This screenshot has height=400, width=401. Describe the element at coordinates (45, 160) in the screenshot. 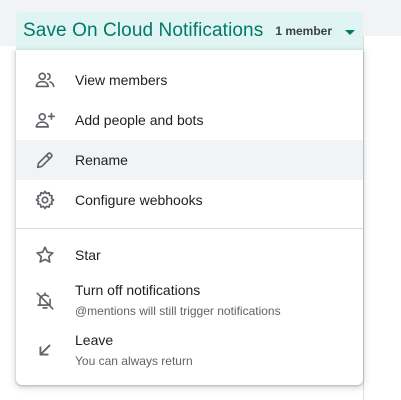

I see `pencil-icon` at that location.